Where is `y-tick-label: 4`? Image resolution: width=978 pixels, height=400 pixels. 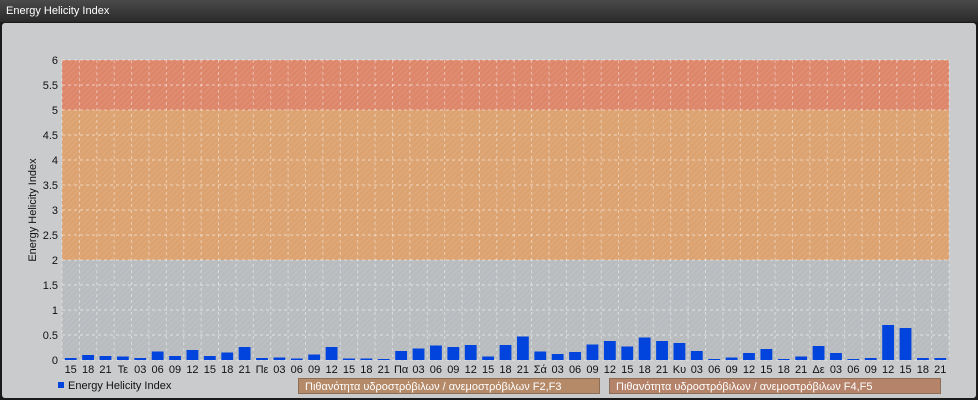 y-tick-label: 4 is located at coordinates (55, 161).